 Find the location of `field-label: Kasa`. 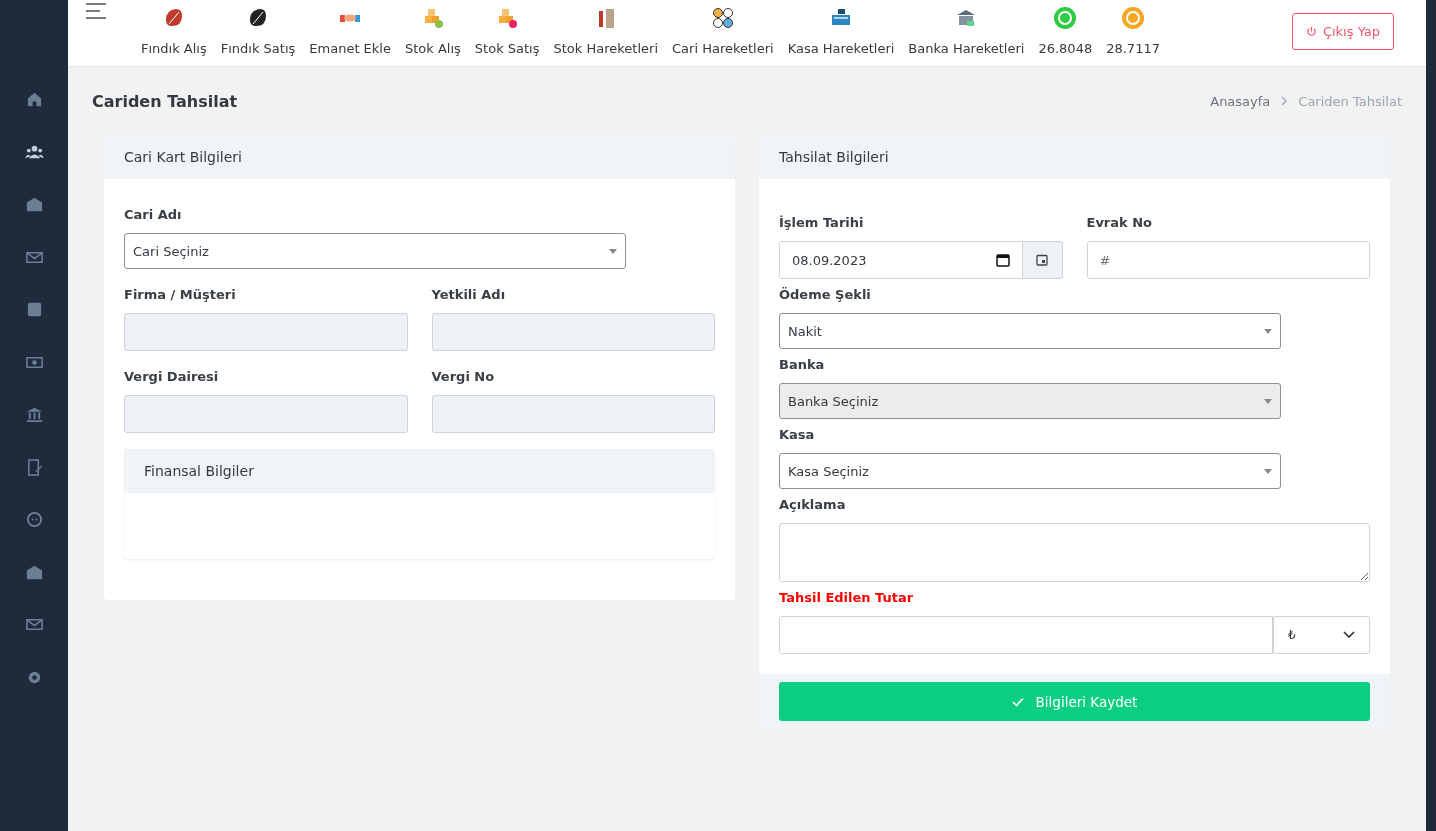

field-label: Kasa is located at coordinates (797, 434).